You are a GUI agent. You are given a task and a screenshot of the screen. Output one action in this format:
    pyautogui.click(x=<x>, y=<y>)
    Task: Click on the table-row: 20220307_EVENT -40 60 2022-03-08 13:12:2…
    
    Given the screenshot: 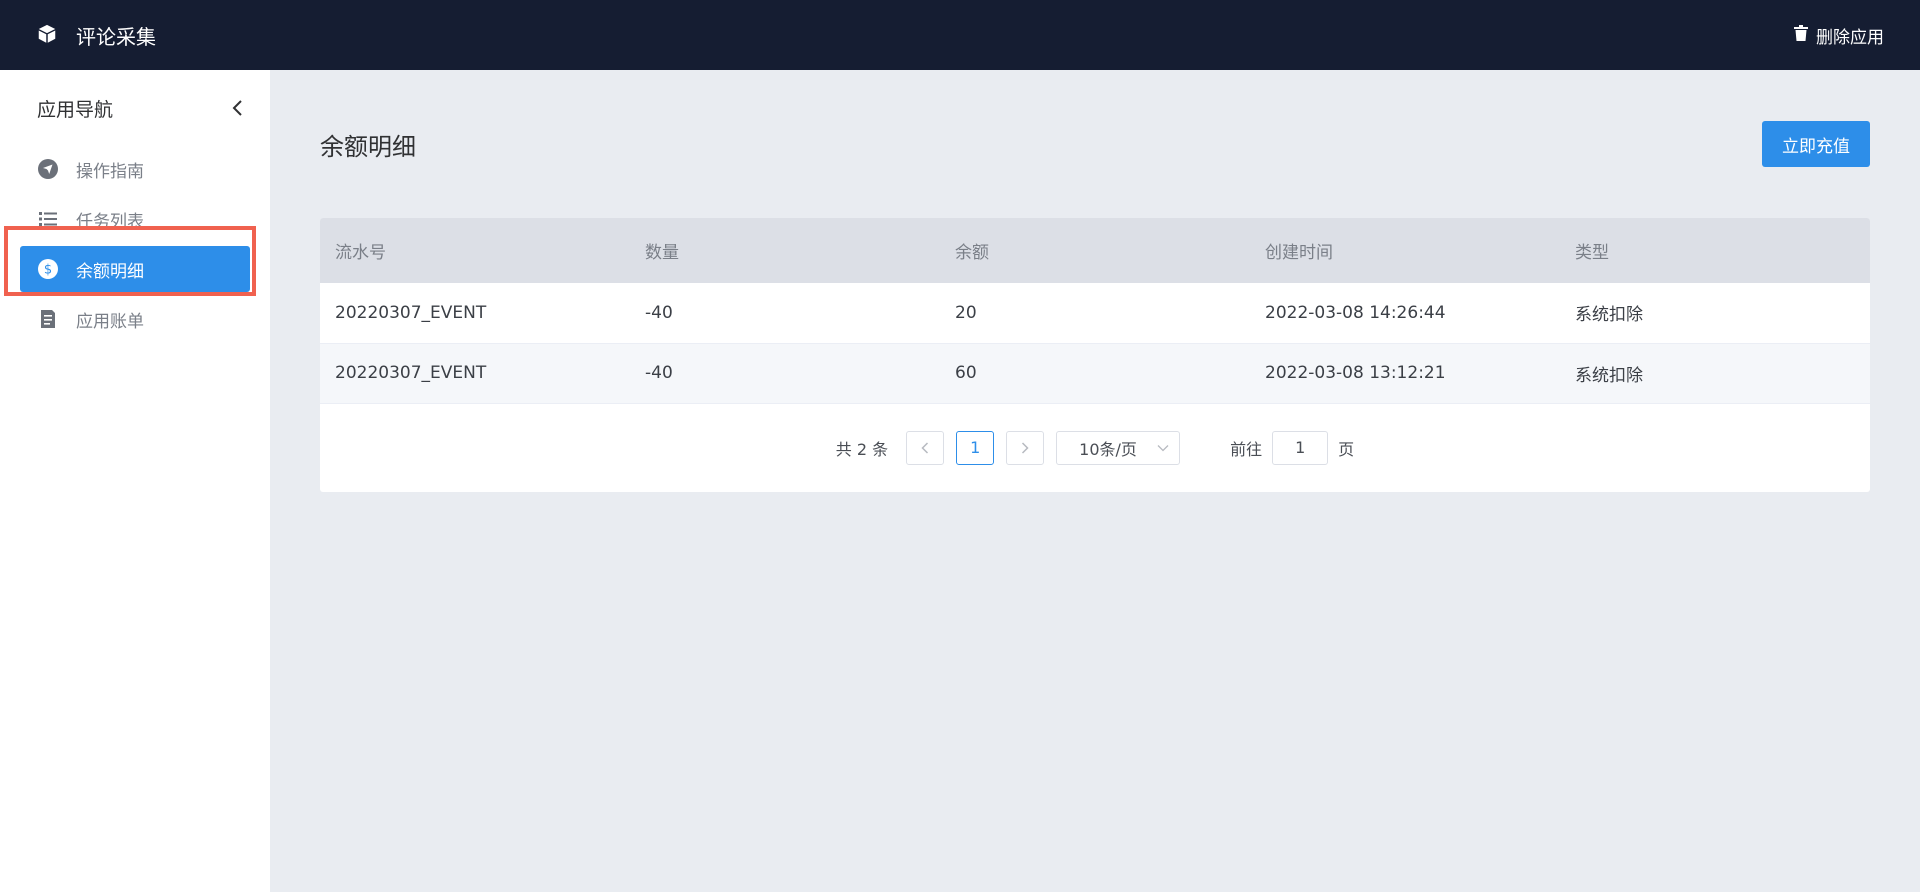 What is the action you would take?
    pyautogui.click(x=1095, y=373)
    